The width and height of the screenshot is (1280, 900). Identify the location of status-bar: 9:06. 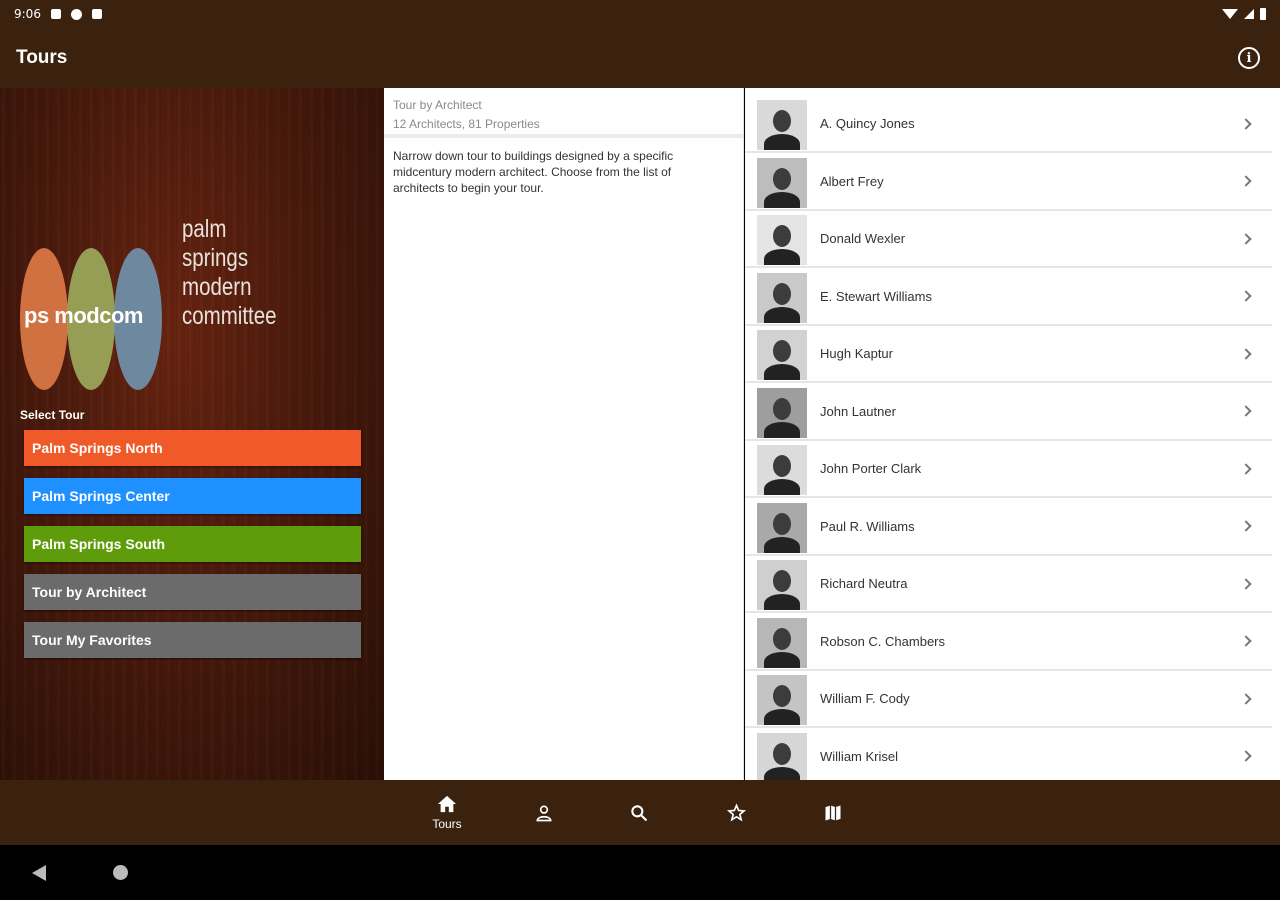
(640, 14).